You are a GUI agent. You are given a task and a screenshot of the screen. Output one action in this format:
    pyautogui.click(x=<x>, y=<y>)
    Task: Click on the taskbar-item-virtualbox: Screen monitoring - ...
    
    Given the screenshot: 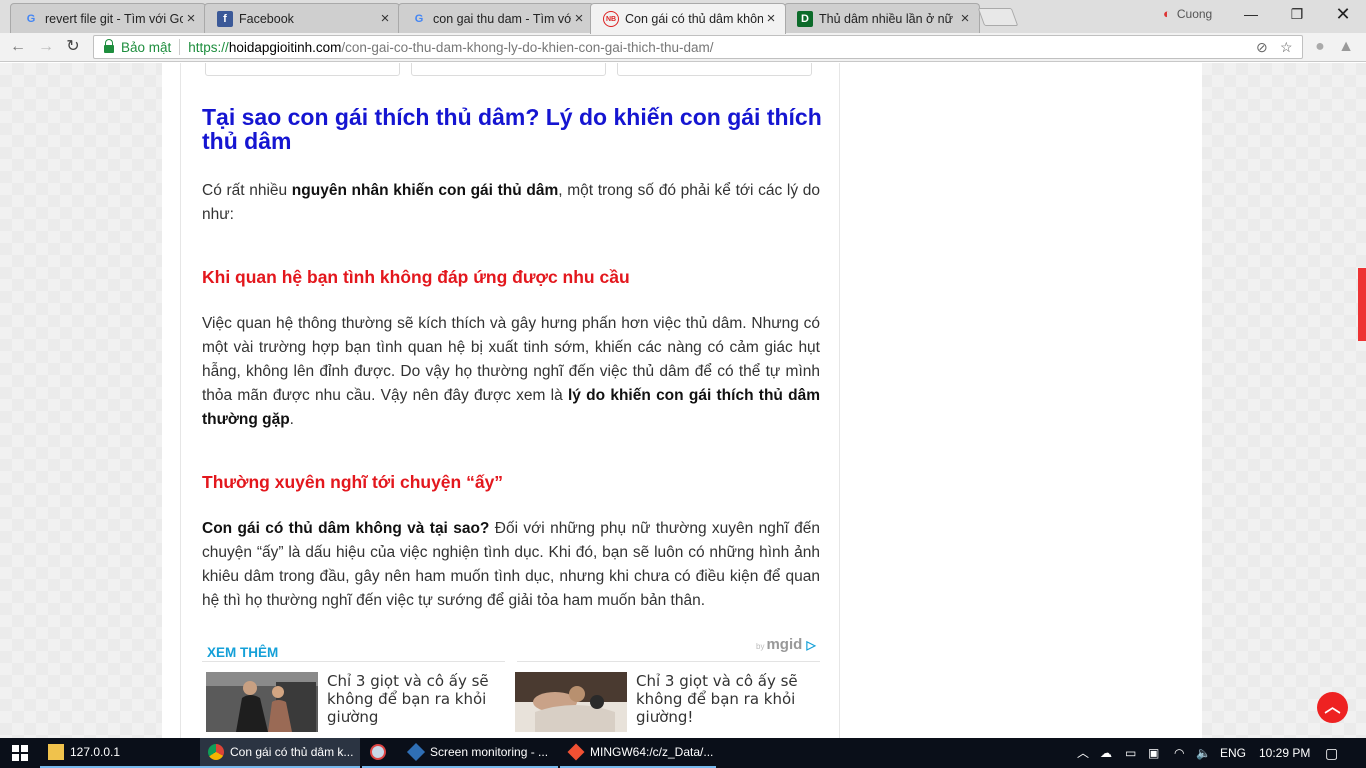 What is the action you would take?
    pyautogui.click(x=479, y=753)
    